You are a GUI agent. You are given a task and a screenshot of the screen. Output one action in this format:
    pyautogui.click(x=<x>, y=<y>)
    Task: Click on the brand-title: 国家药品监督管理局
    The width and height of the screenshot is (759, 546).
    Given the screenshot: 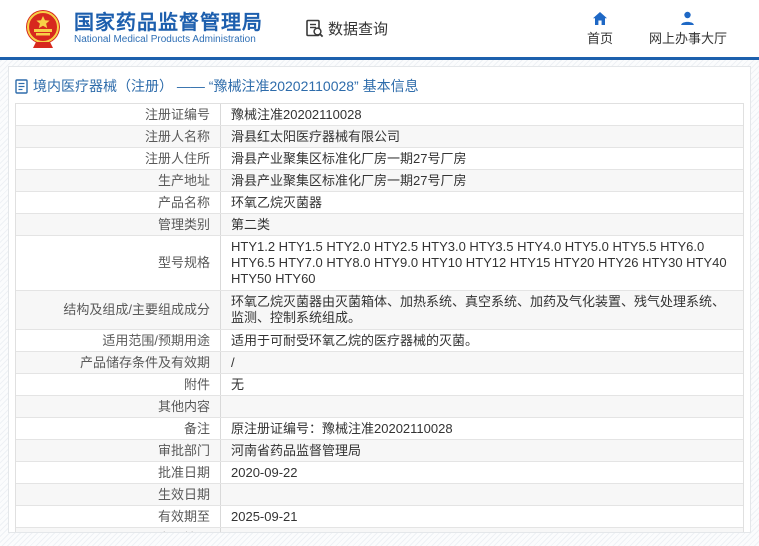 What is the action you would take?
    pyautogui.click(x=168, y=22)
    